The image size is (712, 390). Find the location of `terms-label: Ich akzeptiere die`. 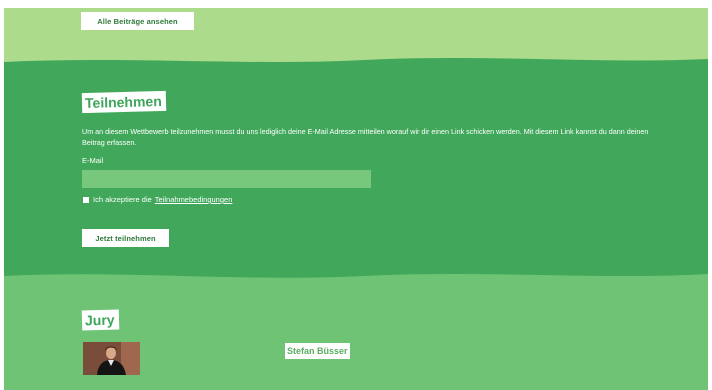

terms-label: Ich akzeptiere die is located at coordinates (122, 199).